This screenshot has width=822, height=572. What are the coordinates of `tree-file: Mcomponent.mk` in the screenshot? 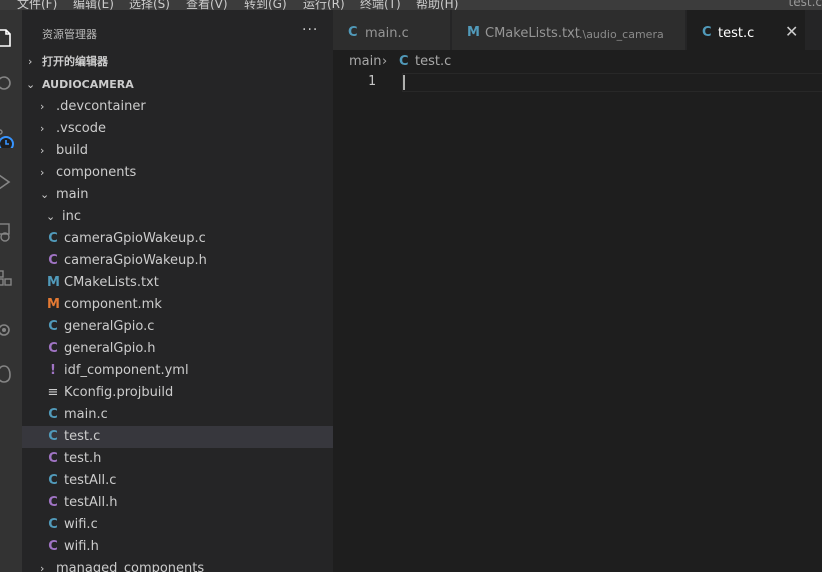 It's located at (177, 305).